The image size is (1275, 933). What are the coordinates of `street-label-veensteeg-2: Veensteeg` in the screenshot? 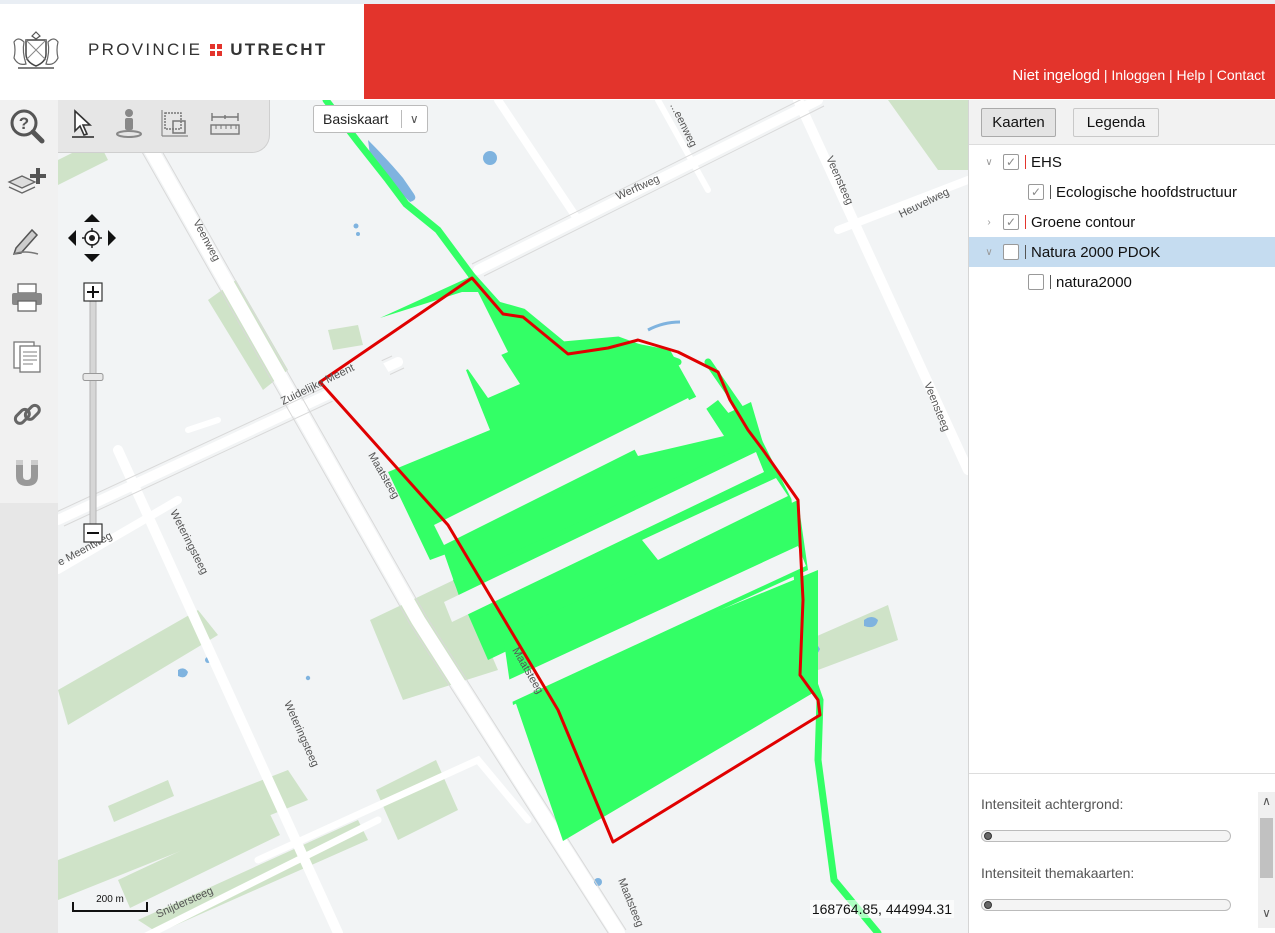 It's located at (936, 407).